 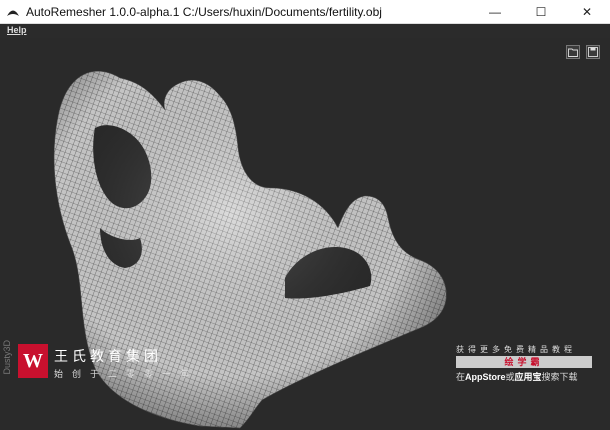 What do you see at coordinates (587, 12) in the screenshot?
I see `close-button: ✕` at bounding box center [587, 12].